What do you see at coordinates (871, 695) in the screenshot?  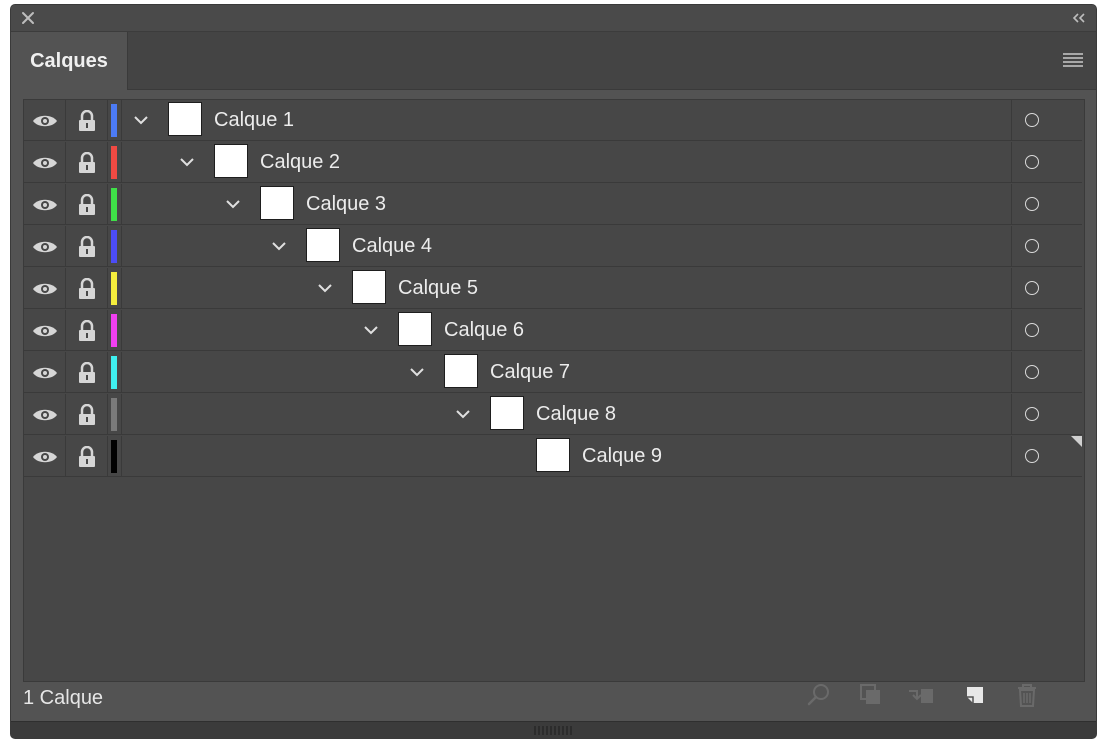 I see `clipping-mask-icon` at bounding box center [871, 695].